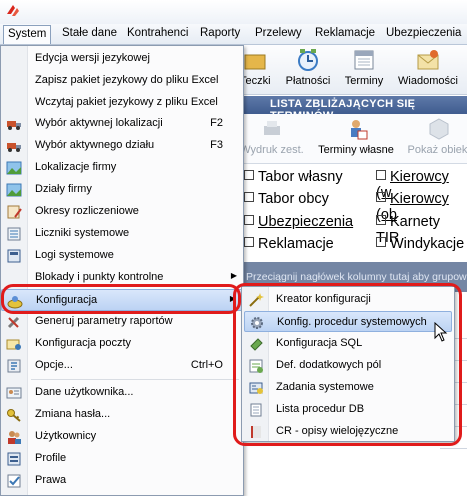  I want to click on menu-system: System, so click(27, 34).